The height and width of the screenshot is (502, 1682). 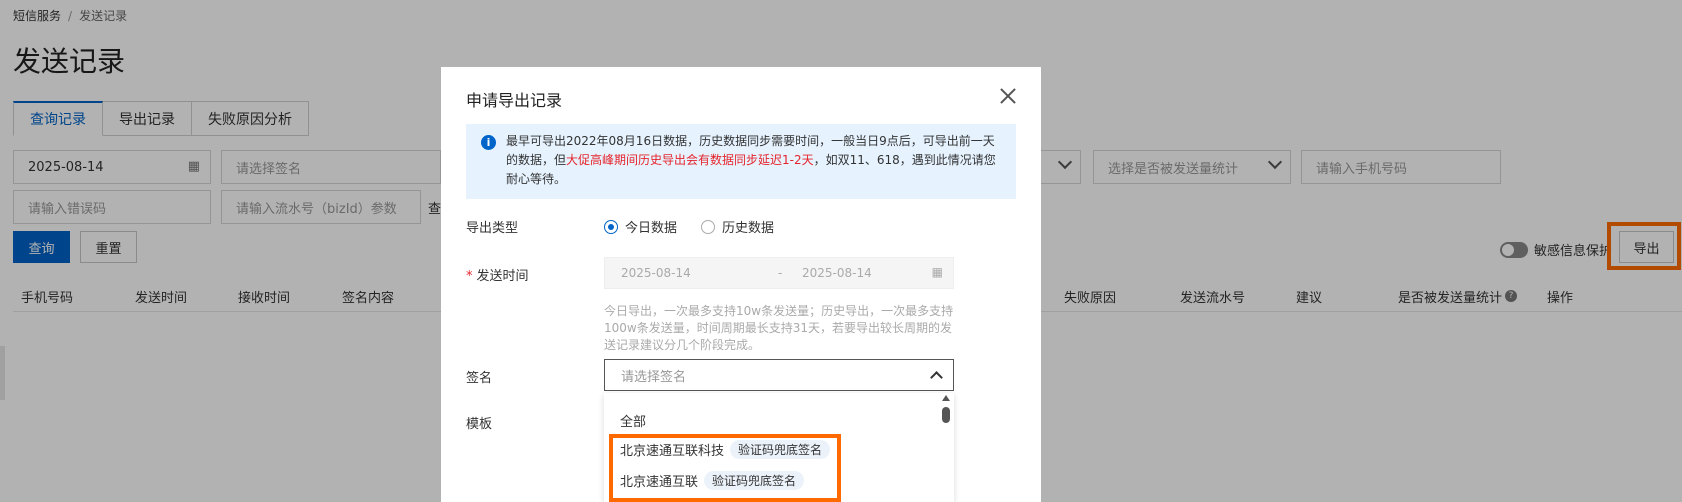 I want to click on dropdown-options-highlight, so click(x=725, y=468).